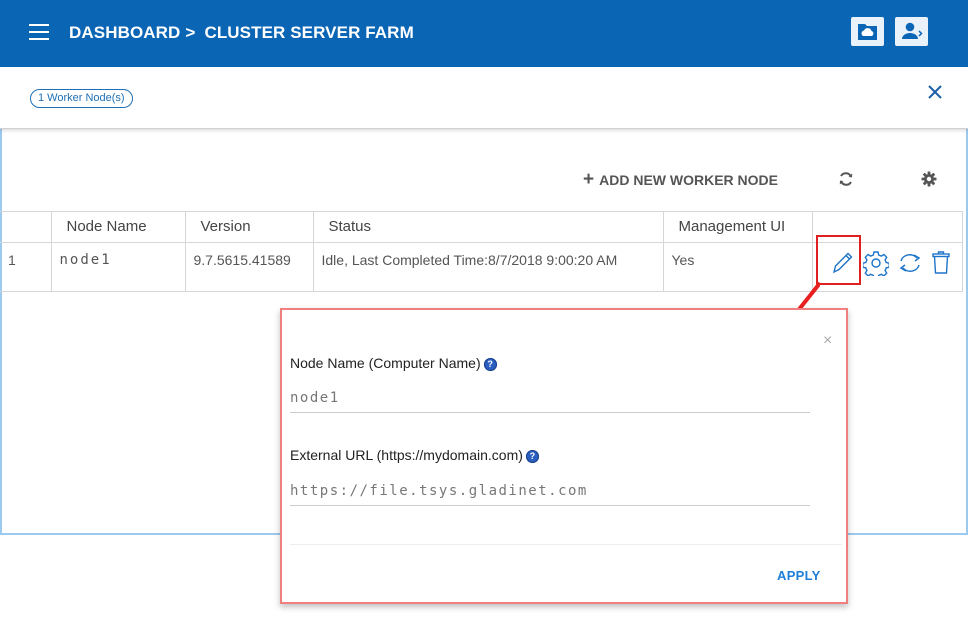 This screenshot has width=968, height=624. Describe the element at coordinates (827, 341) in the screenshot. I see `dialog-close-button: ×` at that location.